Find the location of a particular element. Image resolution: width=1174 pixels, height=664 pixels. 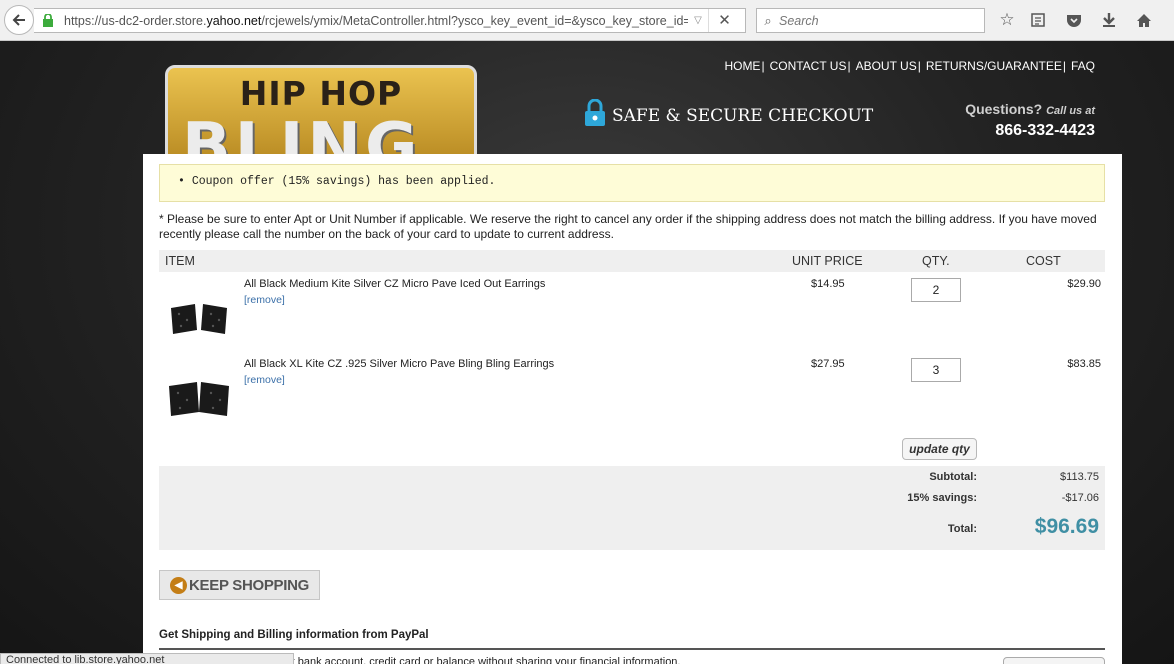

phone-number: 866-332-4423 is located at coordinates (1030, 131).